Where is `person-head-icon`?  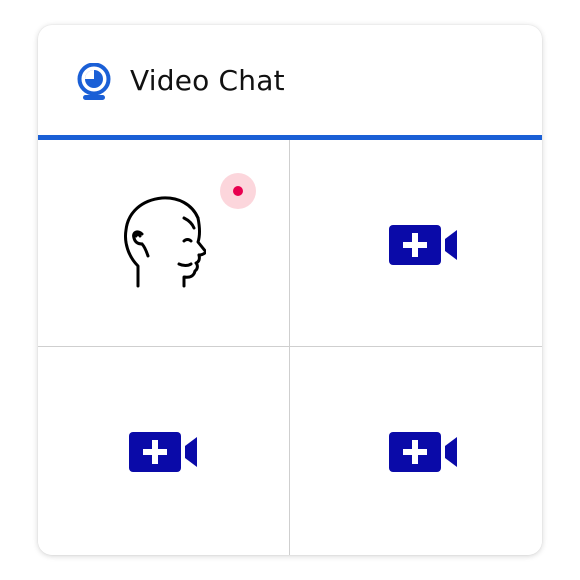 person-head-icon is located at coordinates (165, 242).